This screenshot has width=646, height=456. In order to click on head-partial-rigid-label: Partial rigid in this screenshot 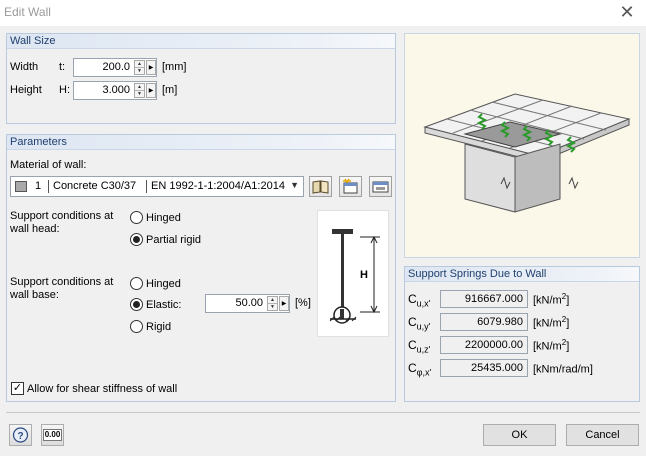, I will do `click(173, 240)`.